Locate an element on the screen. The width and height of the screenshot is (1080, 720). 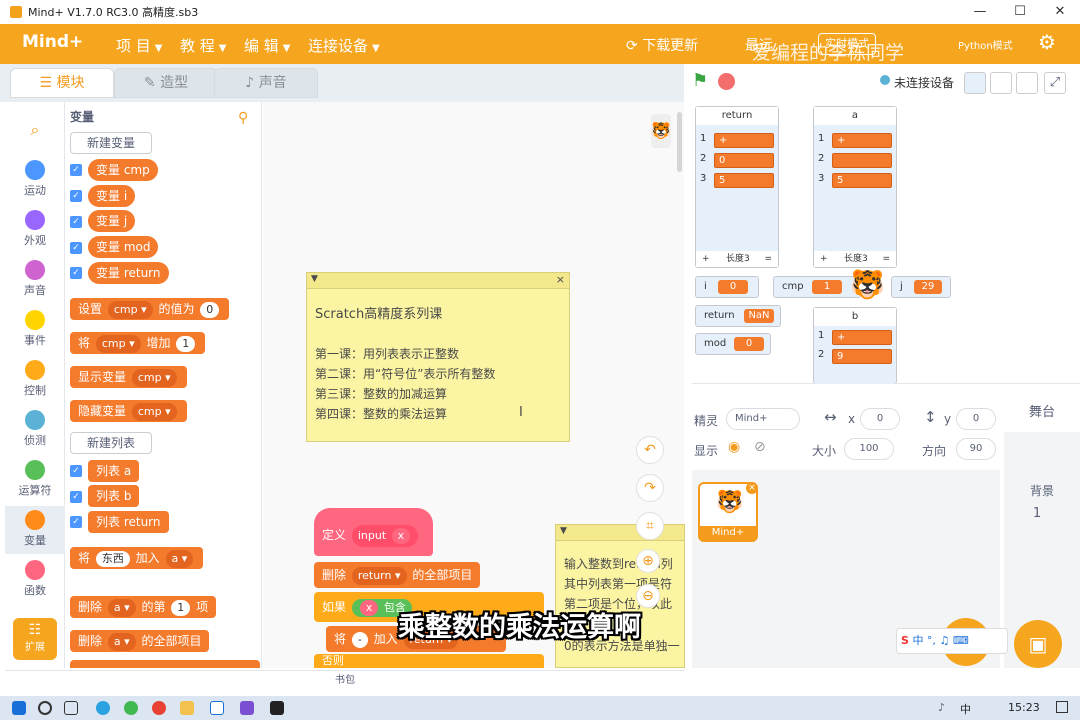
ime-toolbar: S 中 °, ♫ ⌨ is located at coordinates (952, 641).